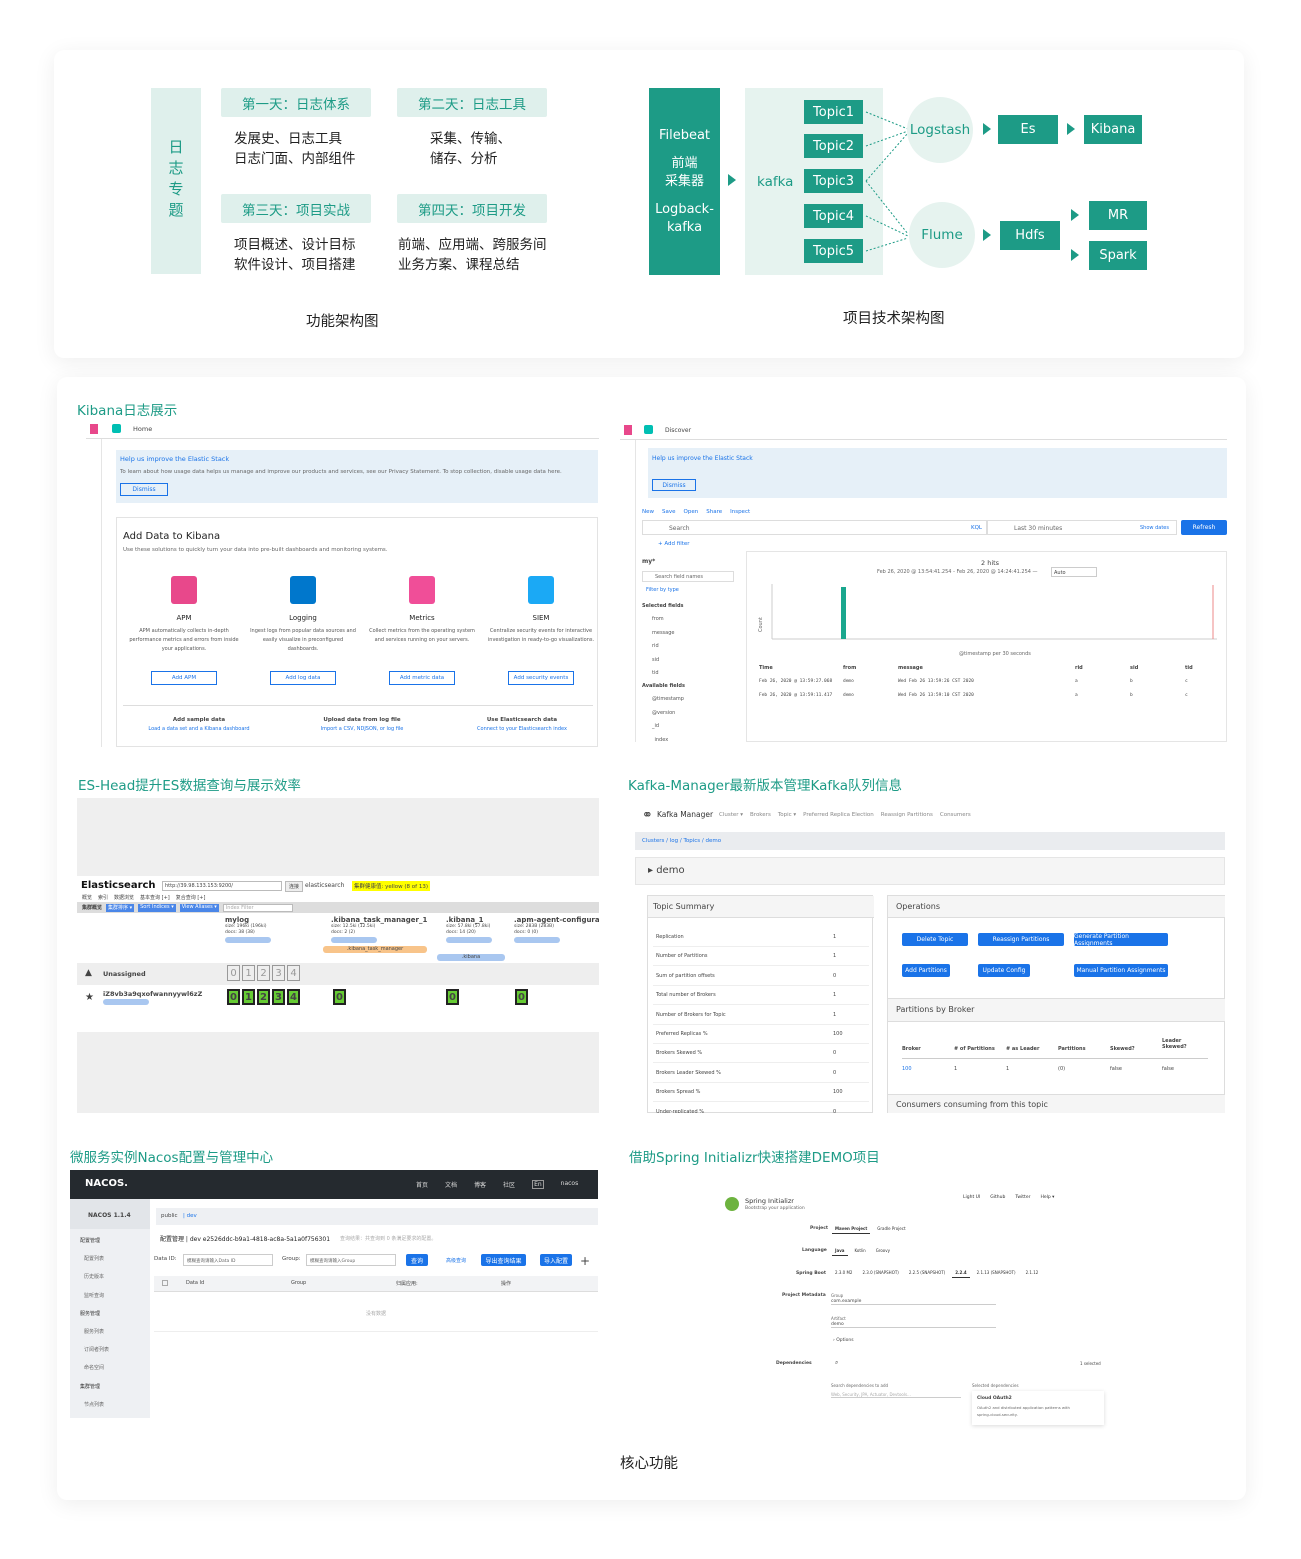  I want to click on menu-group: 服务管理, so click(90, 1313).